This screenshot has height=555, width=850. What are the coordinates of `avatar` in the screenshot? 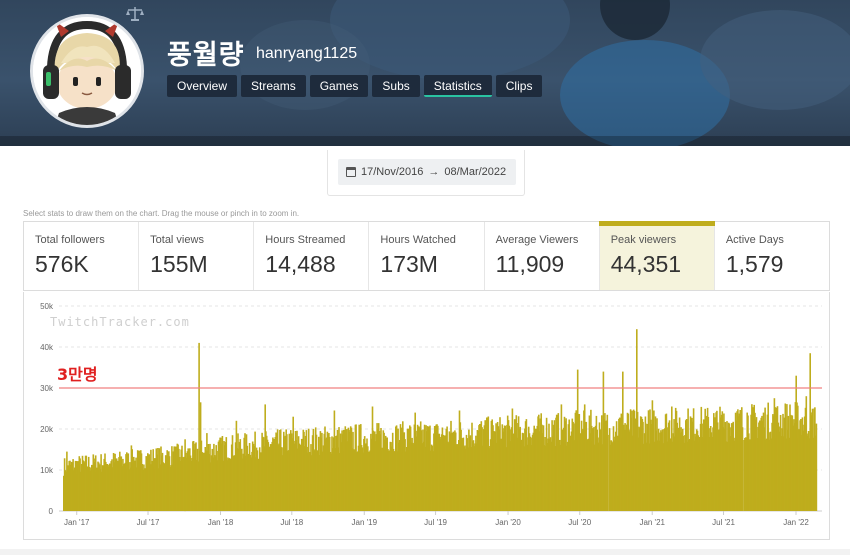 It's located at (87, 71).